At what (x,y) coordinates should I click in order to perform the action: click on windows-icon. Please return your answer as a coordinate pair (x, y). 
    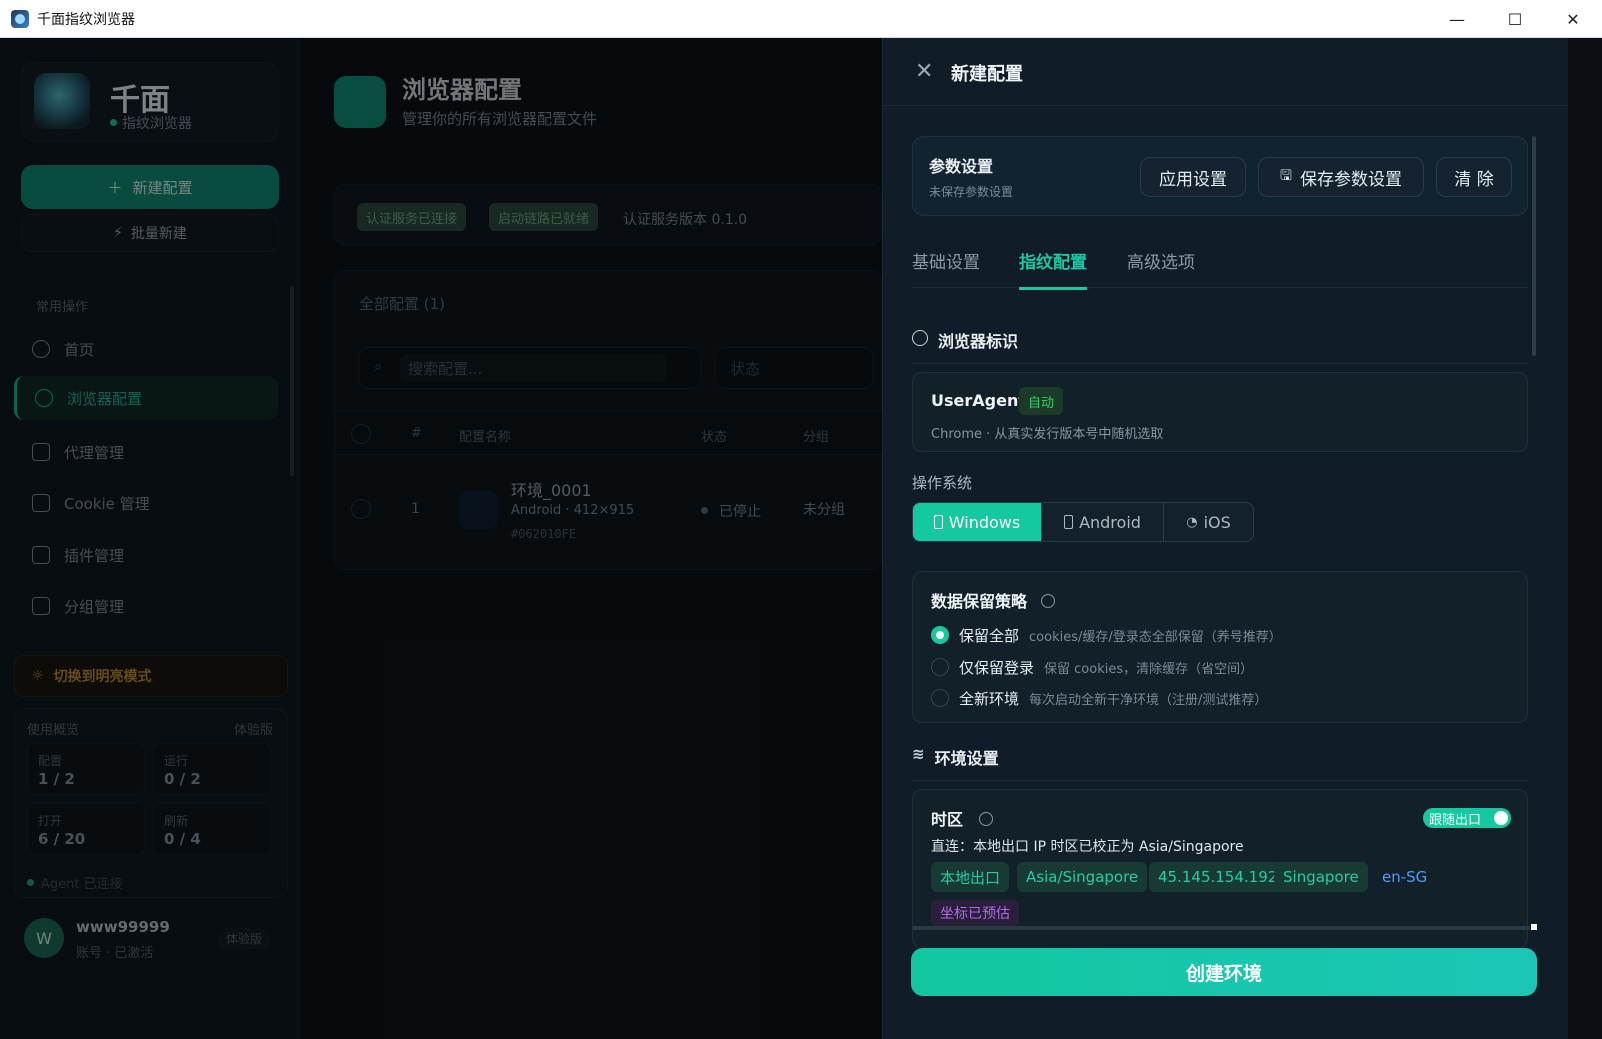
    Looking at the image, I should click on (938, 522).